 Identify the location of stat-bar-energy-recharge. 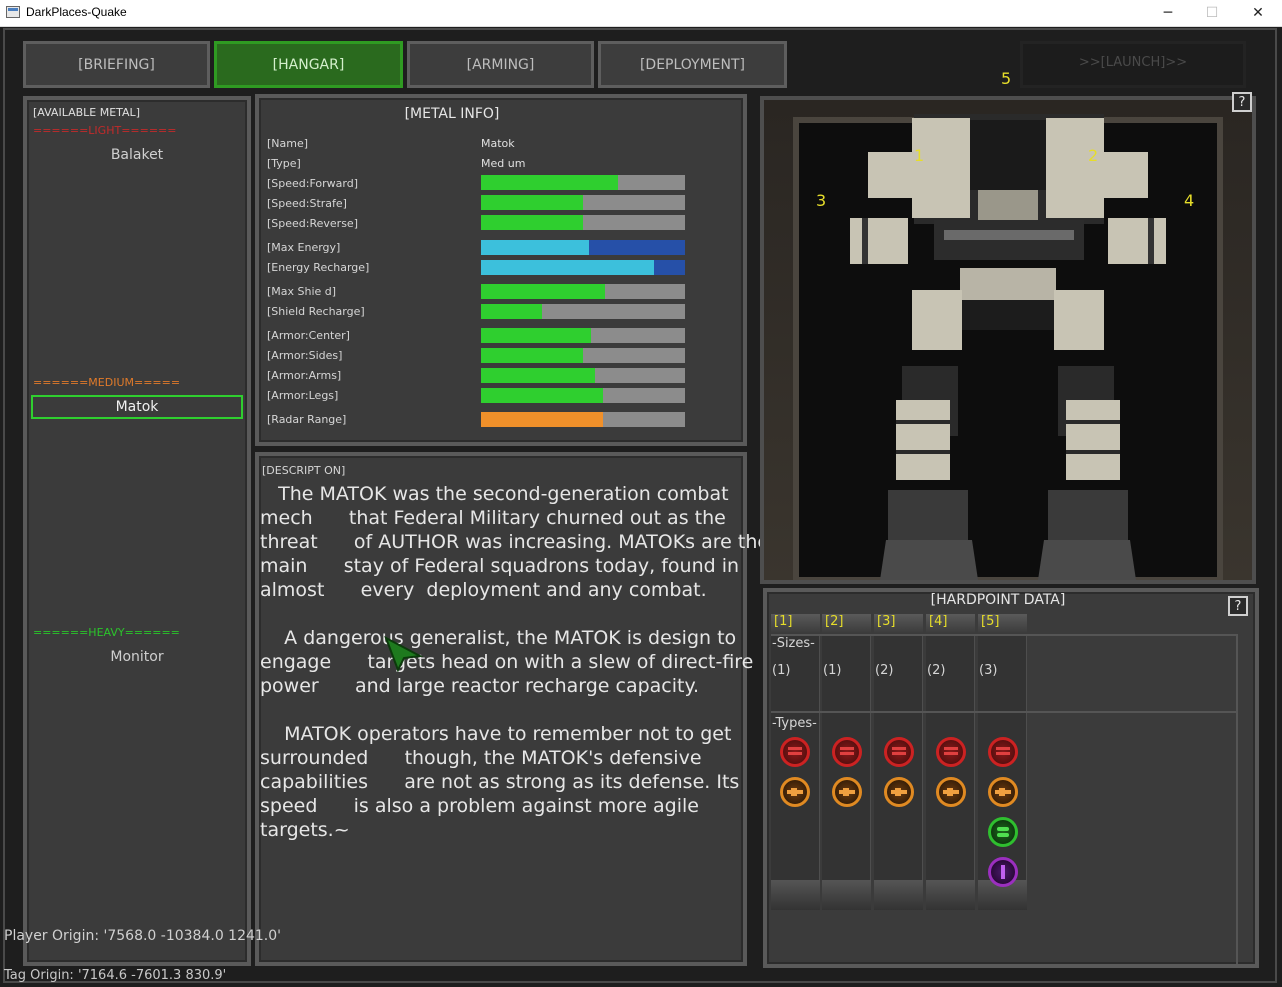
(583, 267).